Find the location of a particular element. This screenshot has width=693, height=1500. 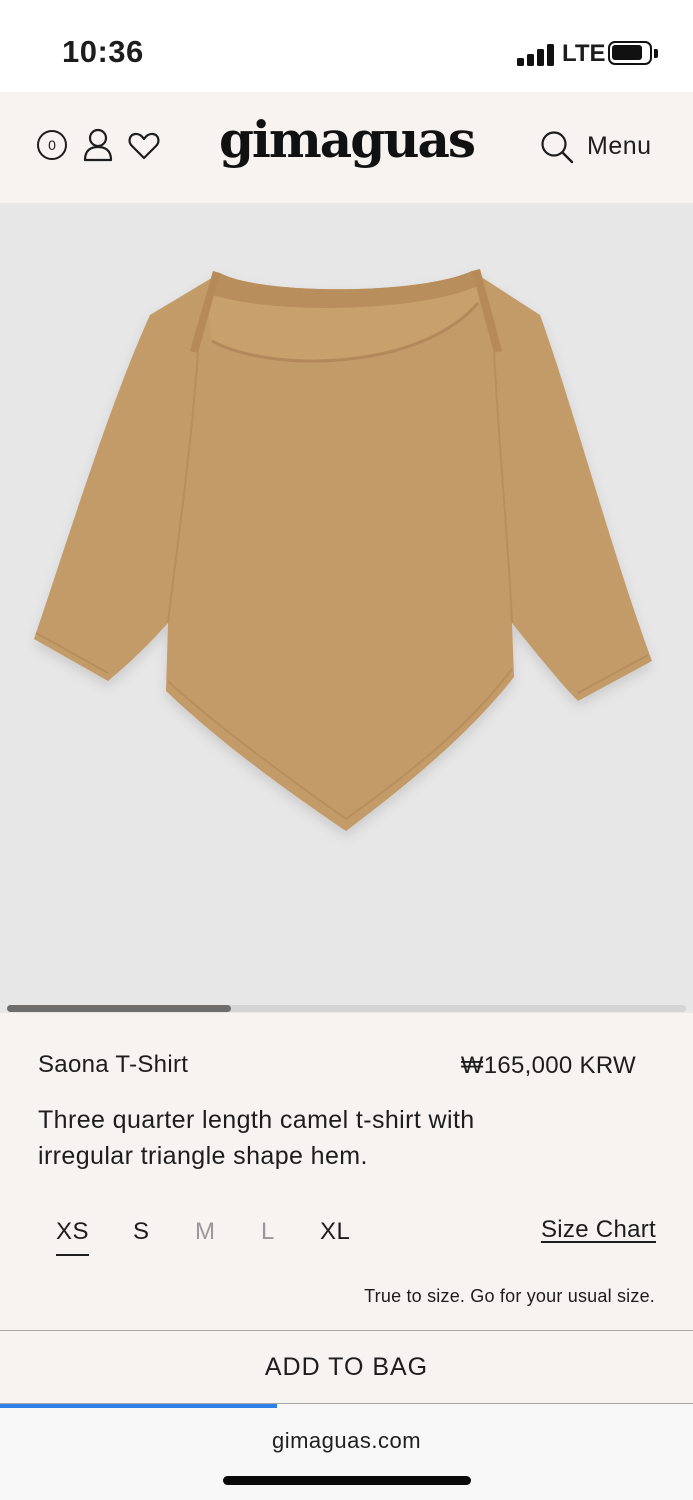

network-type: LTE is located at coordinates (584, 53).